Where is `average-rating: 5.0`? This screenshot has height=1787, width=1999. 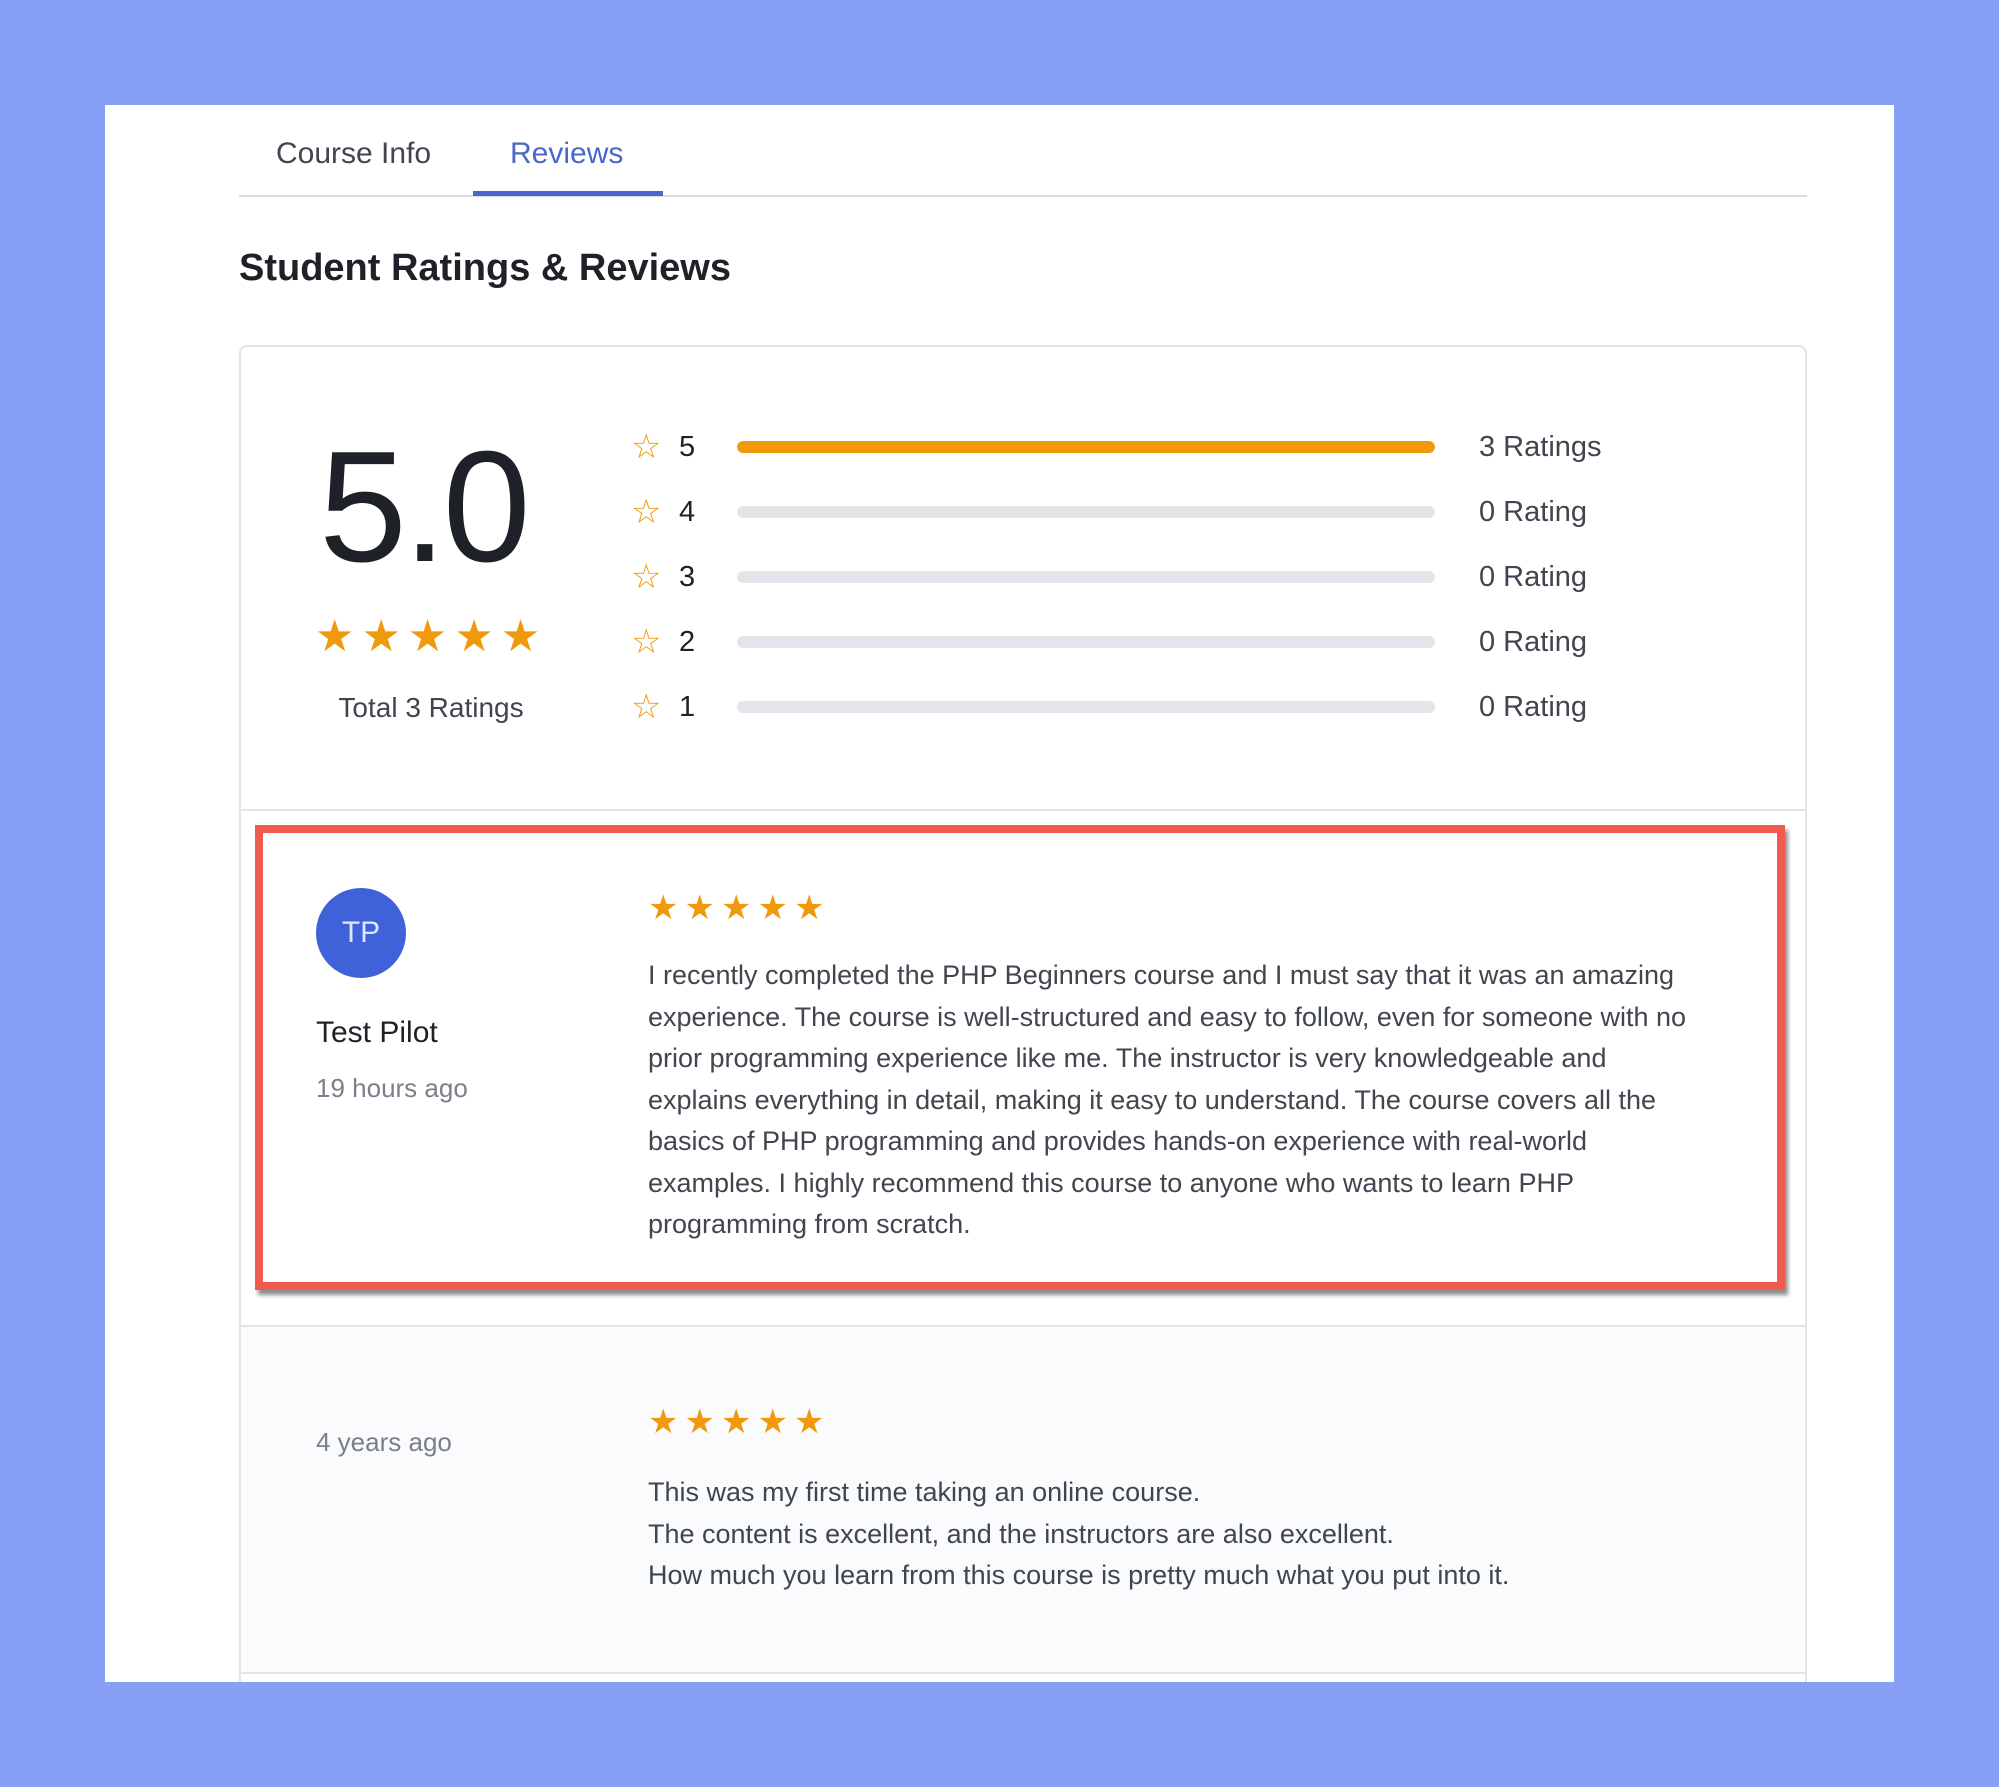 average-rating: 5.0 is located at coordinates (425, 507).